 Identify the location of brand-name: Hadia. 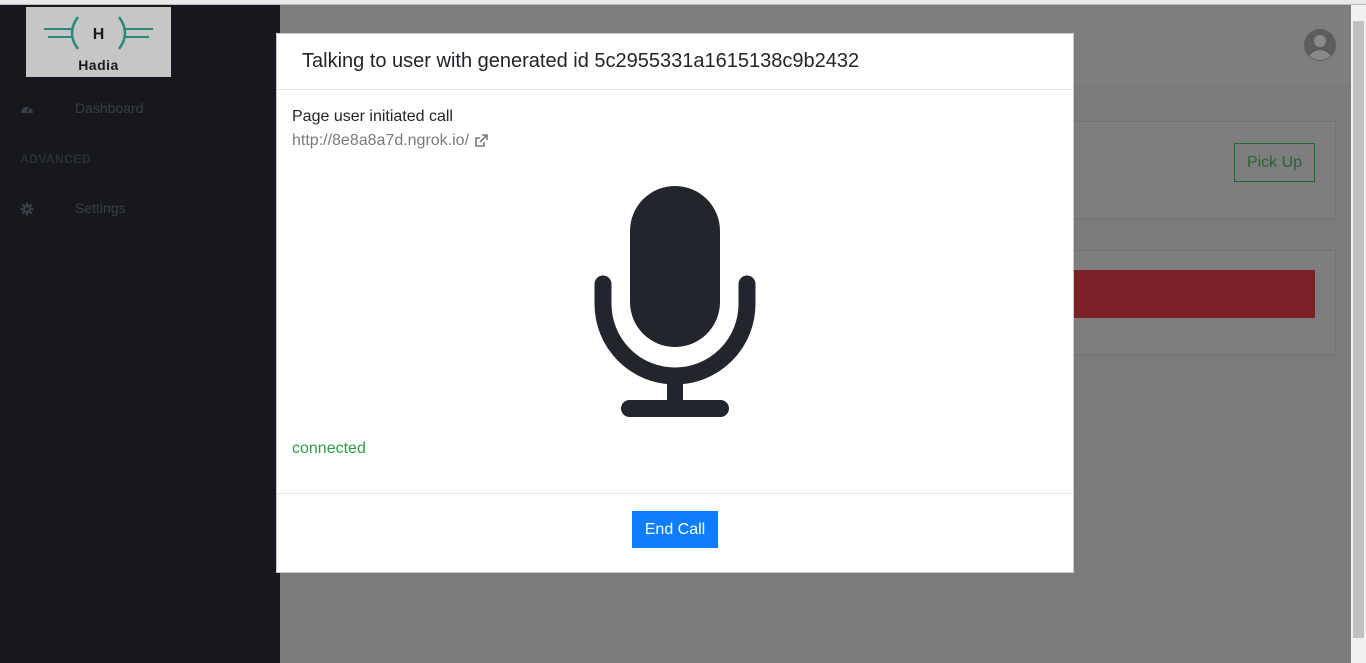
(98, 65).